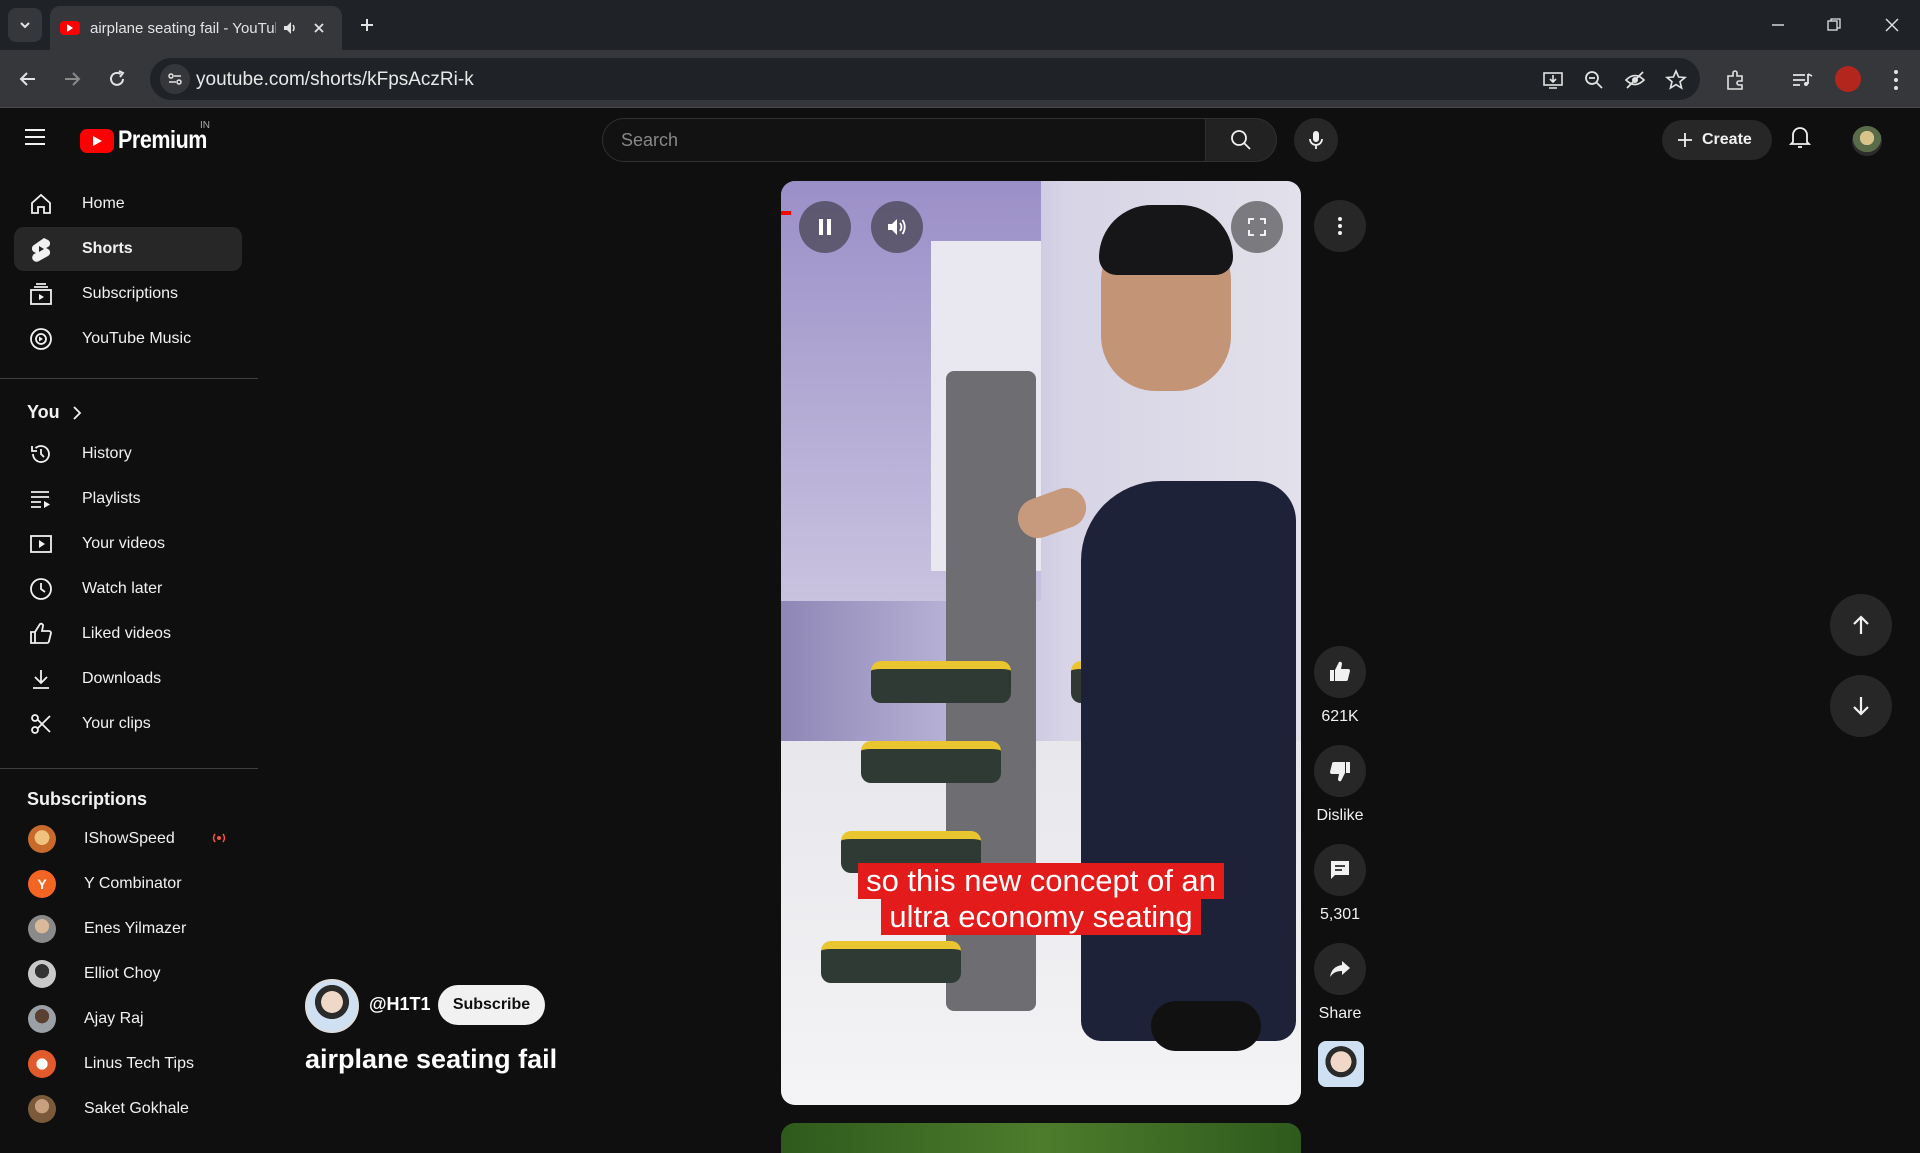 Image resolution: width=1920 pixels, height=1153 pixels. I want to click on sidebar-item-home: Home, so click(128, 204).